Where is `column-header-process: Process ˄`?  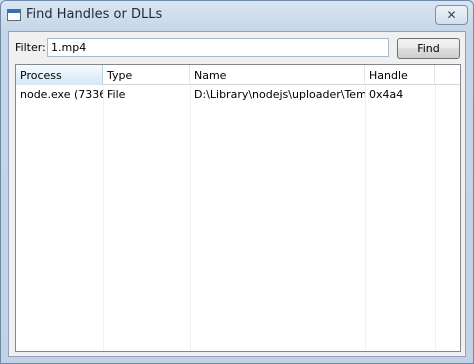
column-header-process: Process ˄ is located at coordinates (59, 75).